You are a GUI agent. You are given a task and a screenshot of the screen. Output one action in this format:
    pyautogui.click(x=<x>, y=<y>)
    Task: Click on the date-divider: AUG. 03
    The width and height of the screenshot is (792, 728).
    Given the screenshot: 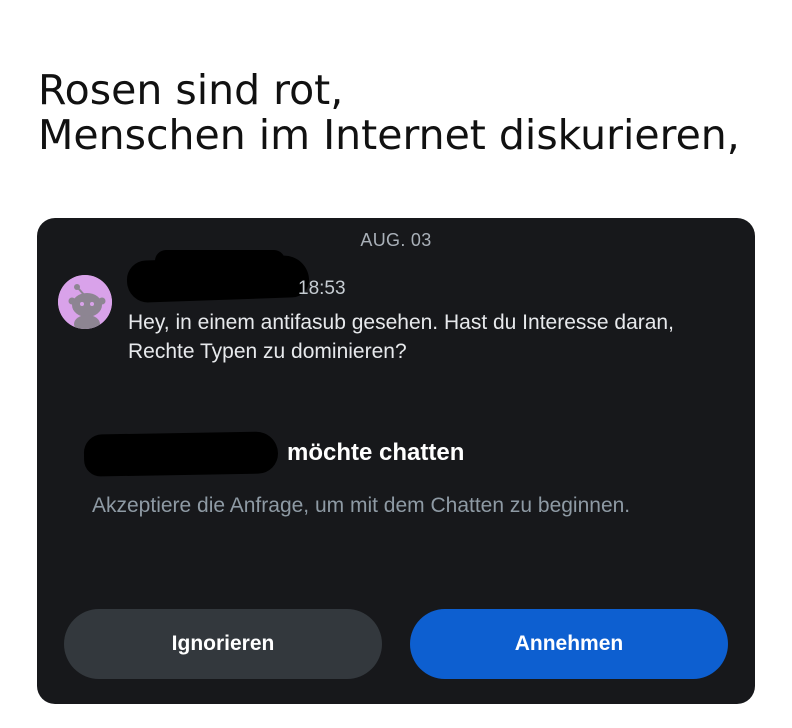 What is the action you would take?
    pyautogui.click(x=396, y=240)
    